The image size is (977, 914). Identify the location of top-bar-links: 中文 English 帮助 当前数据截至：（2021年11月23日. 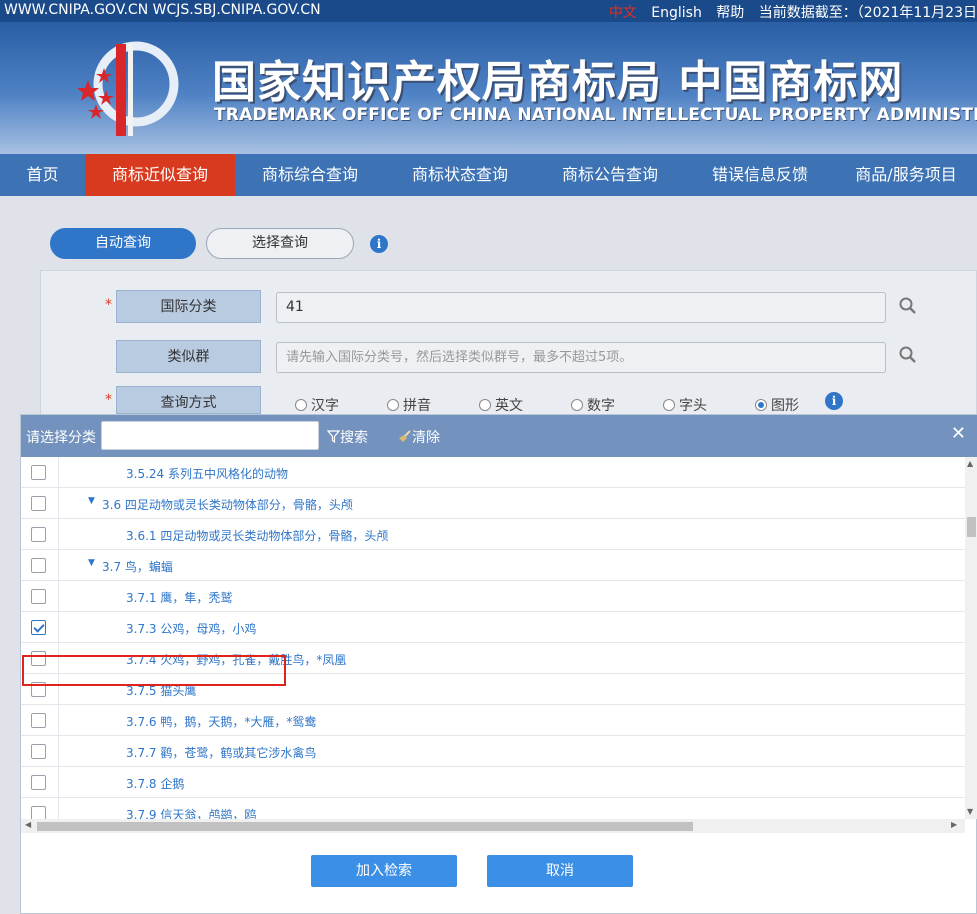
(788, 12).